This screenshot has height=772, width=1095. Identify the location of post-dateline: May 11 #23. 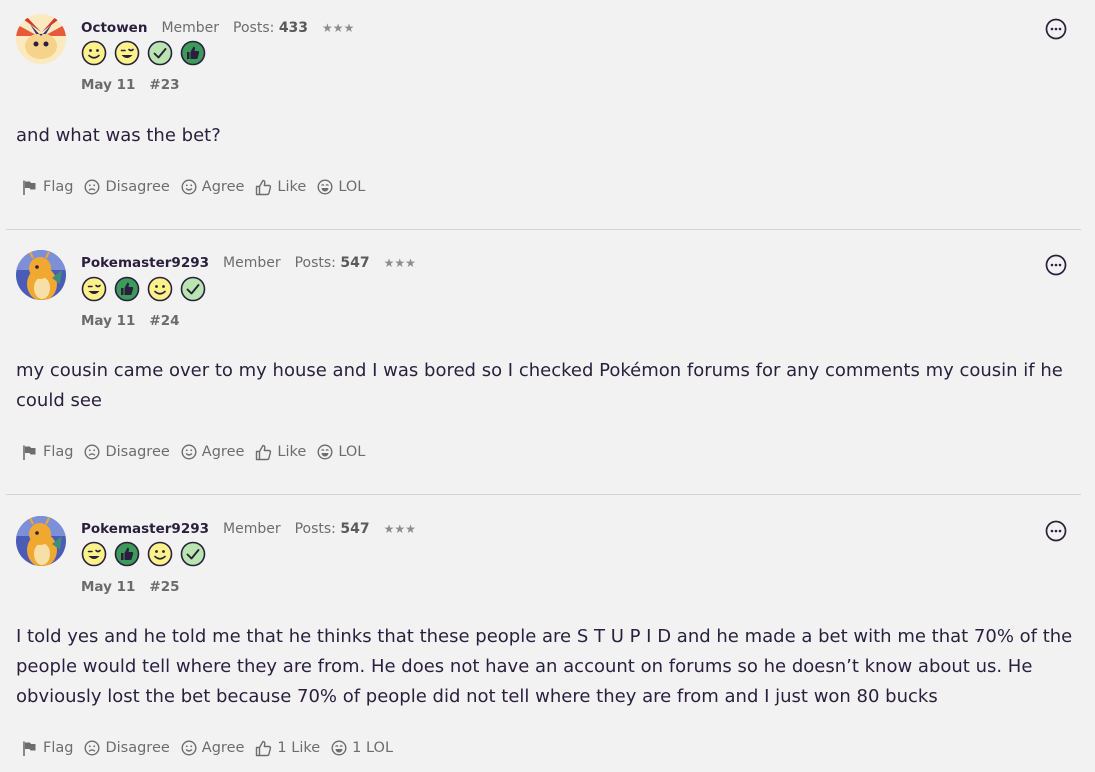
(130, 85).